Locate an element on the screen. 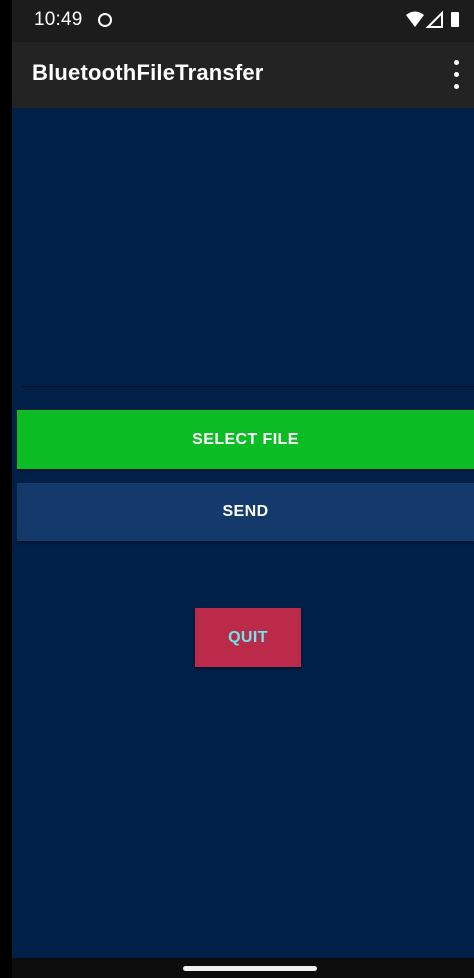 This screenshot has width=474, height=978. status-bar: 10:49 is located at coordinates (243, 21).